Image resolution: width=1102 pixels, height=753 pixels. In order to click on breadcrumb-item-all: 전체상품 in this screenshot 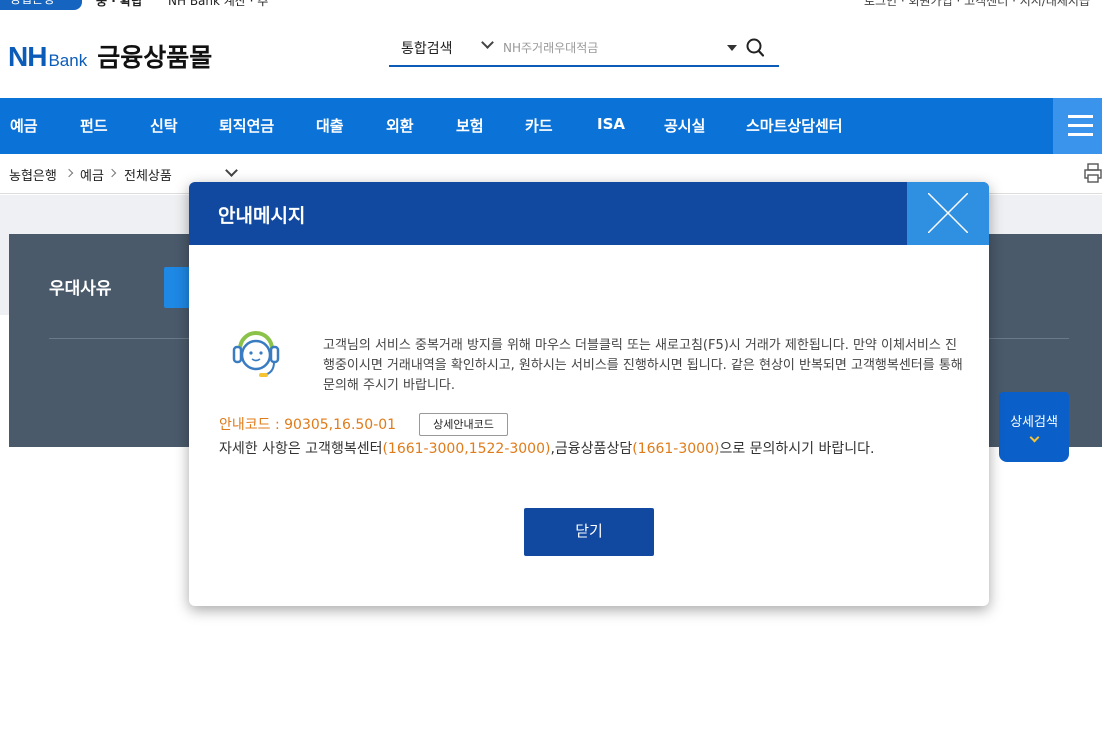, I will do `click(148, 174)`.